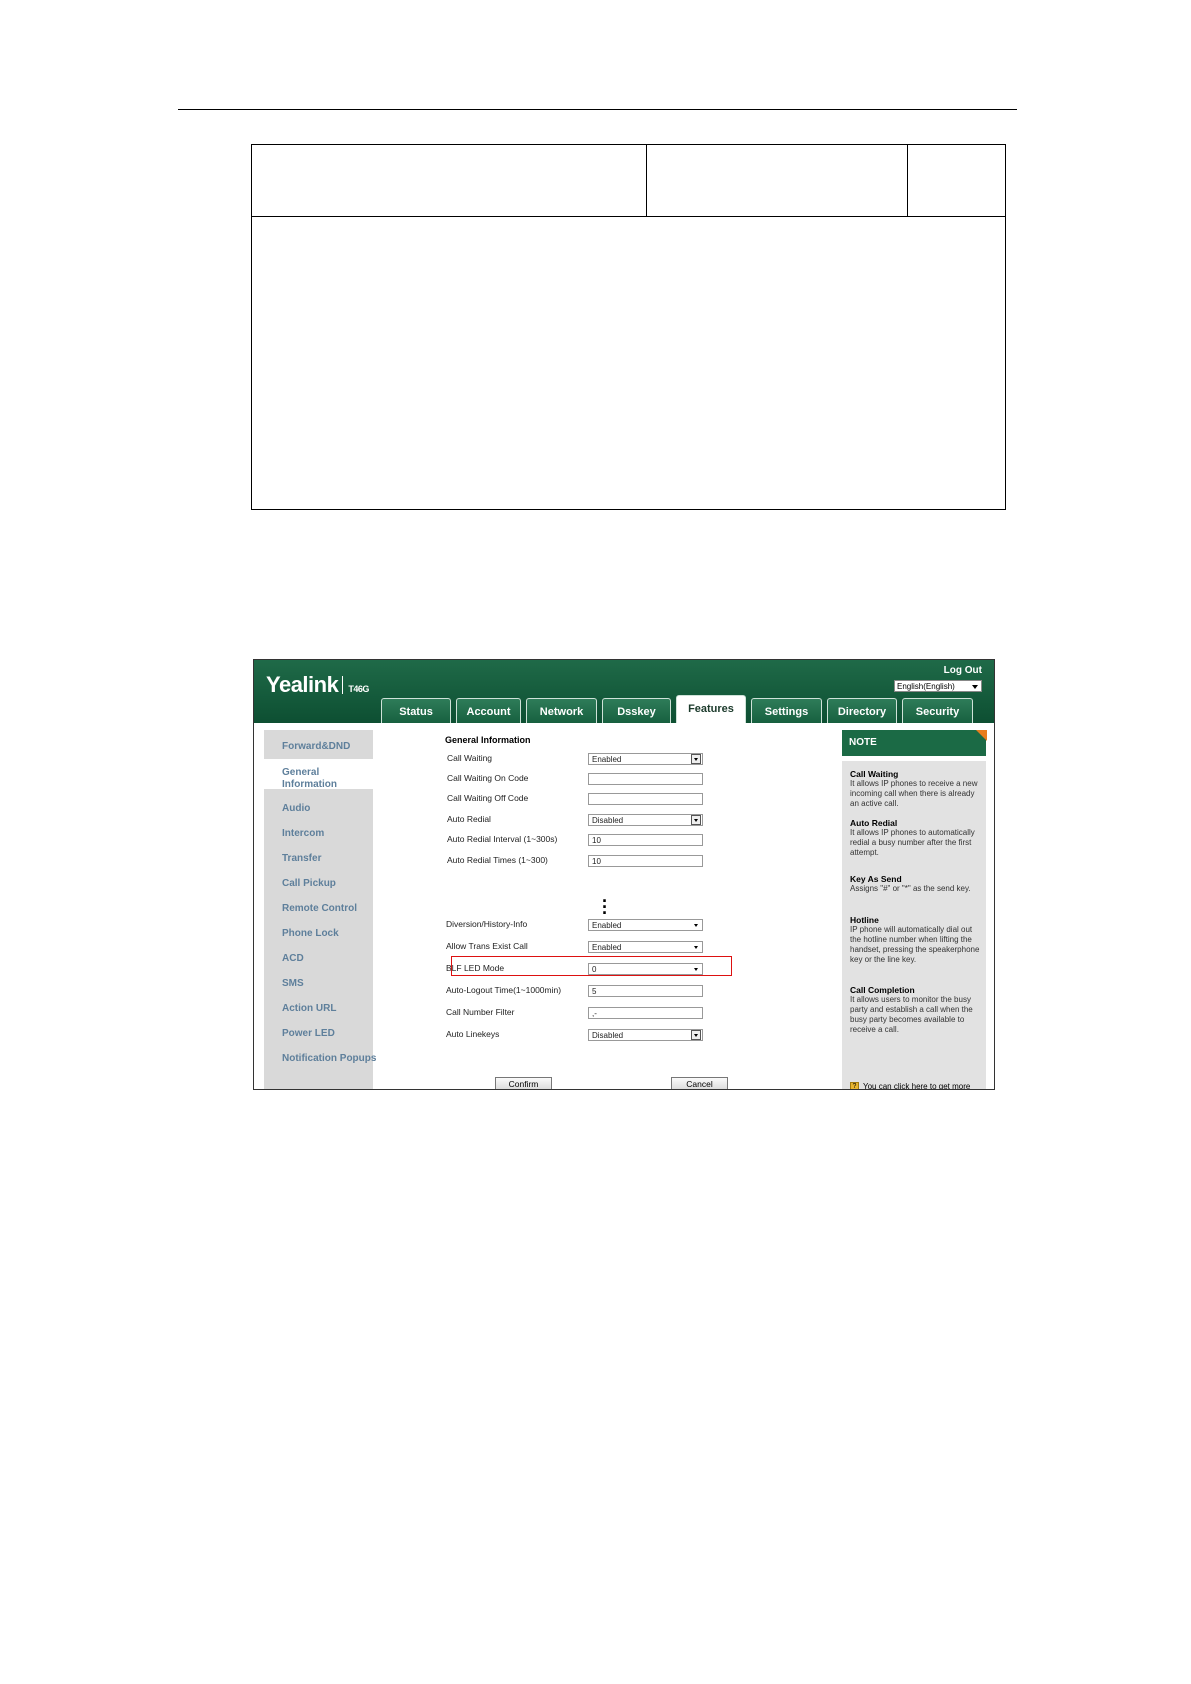 This screenshot has width=1191, height=1684. I want to click on note-title: Call Completion, so click(882, 990).